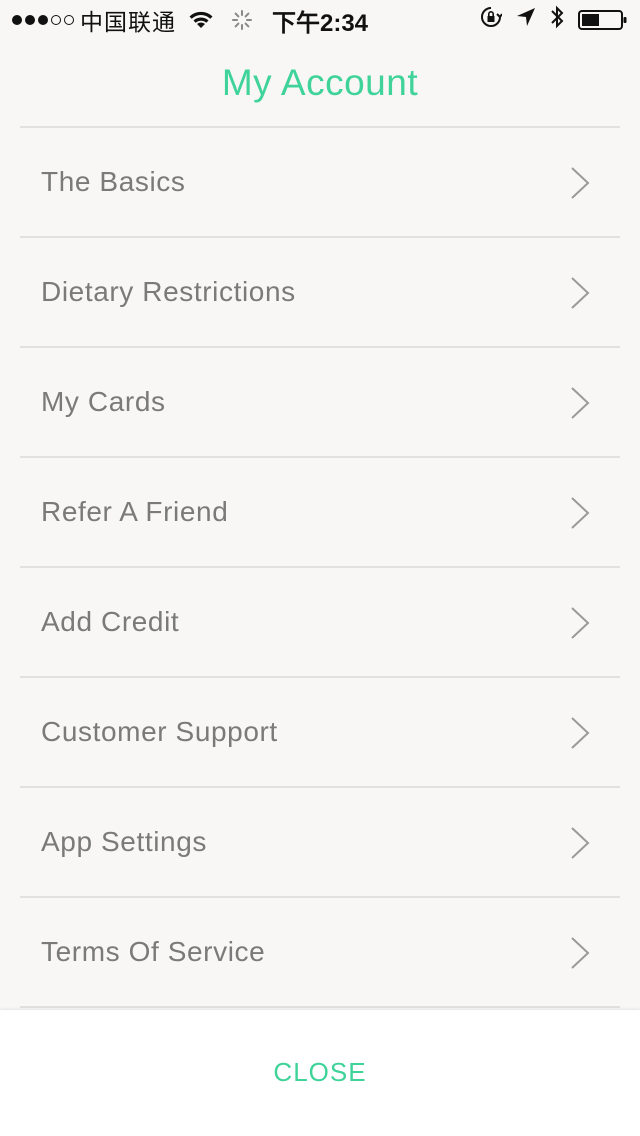 The width and height of the screenshot is (640, 1136). Describe the element at coordinates (103, 401) in the screenshot. I see `menu-item-label: My Cards` at that location.